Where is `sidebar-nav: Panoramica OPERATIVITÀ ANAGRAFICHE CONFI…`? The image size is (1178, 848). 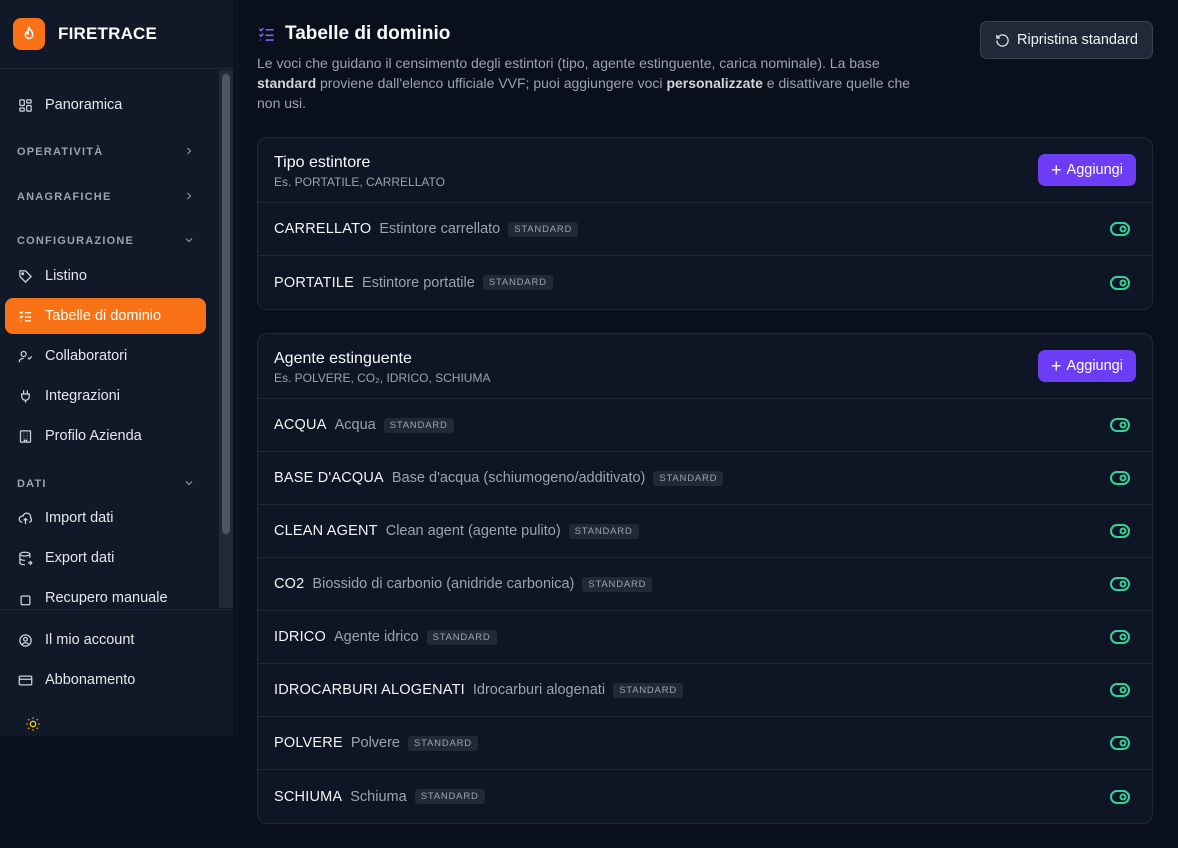
sidebar-nav: Panoramica OPERATIVITÀ ANAGRAFICHE CONFI… is located at coordinates (109, 339).